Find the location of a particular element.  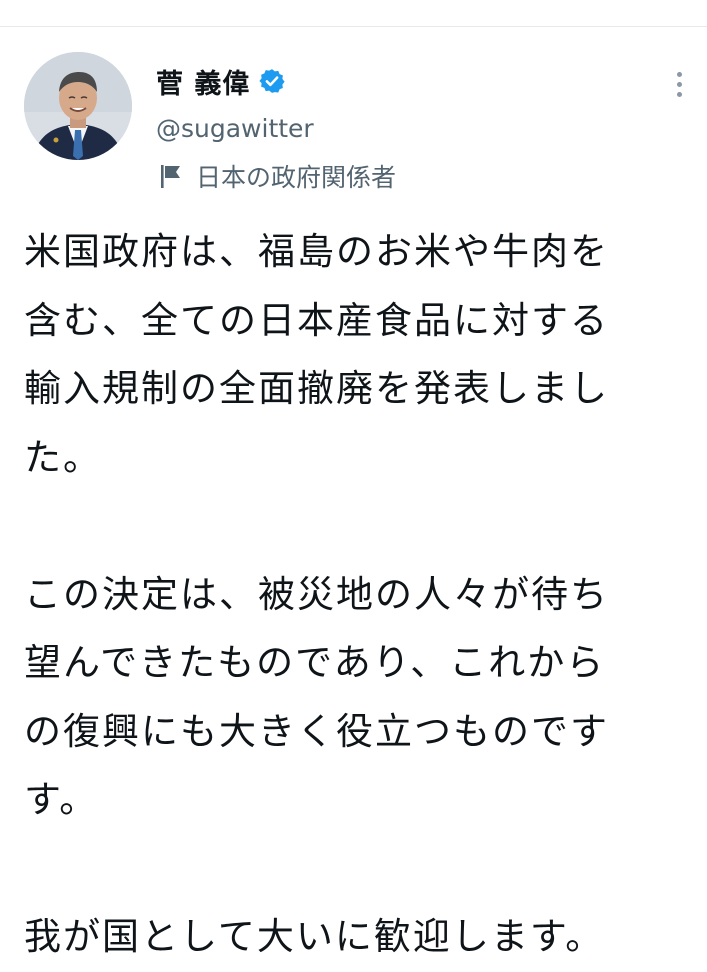

flag-icon is located at coordinates (171, 176).